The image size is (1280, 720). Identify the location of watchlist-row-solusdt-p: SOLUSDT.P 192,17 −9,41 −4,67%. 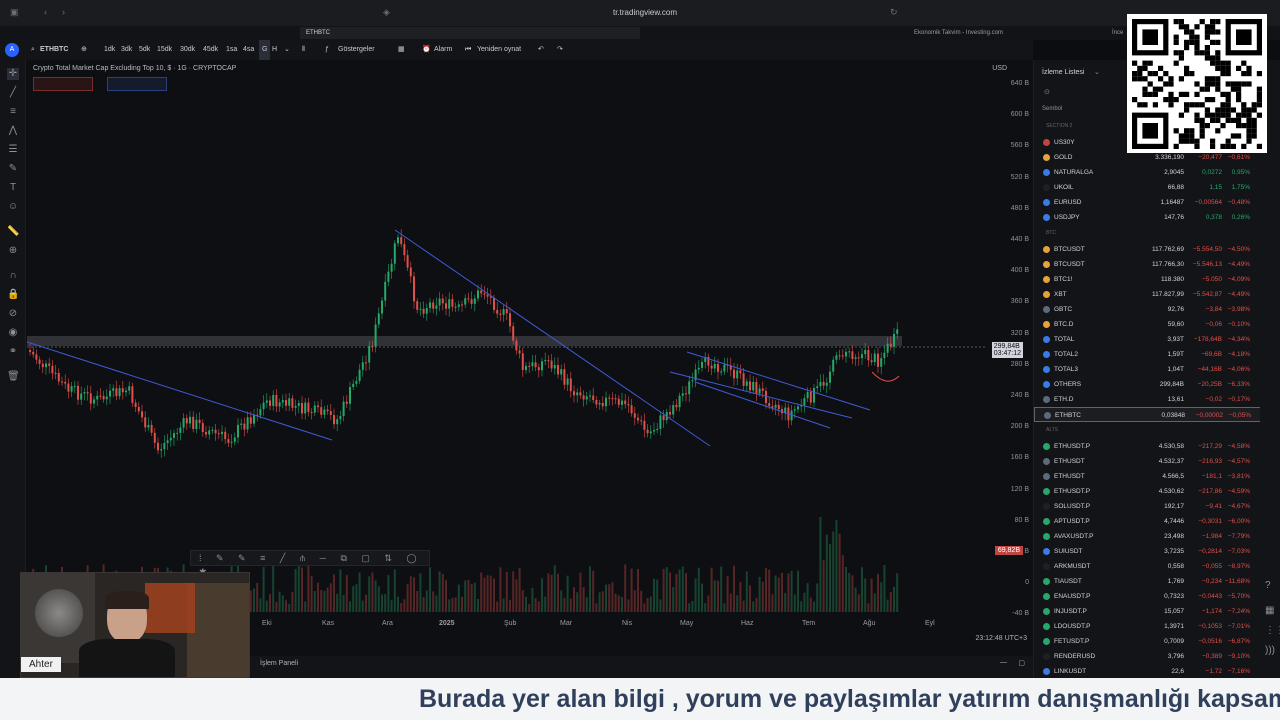
(1147, 506).